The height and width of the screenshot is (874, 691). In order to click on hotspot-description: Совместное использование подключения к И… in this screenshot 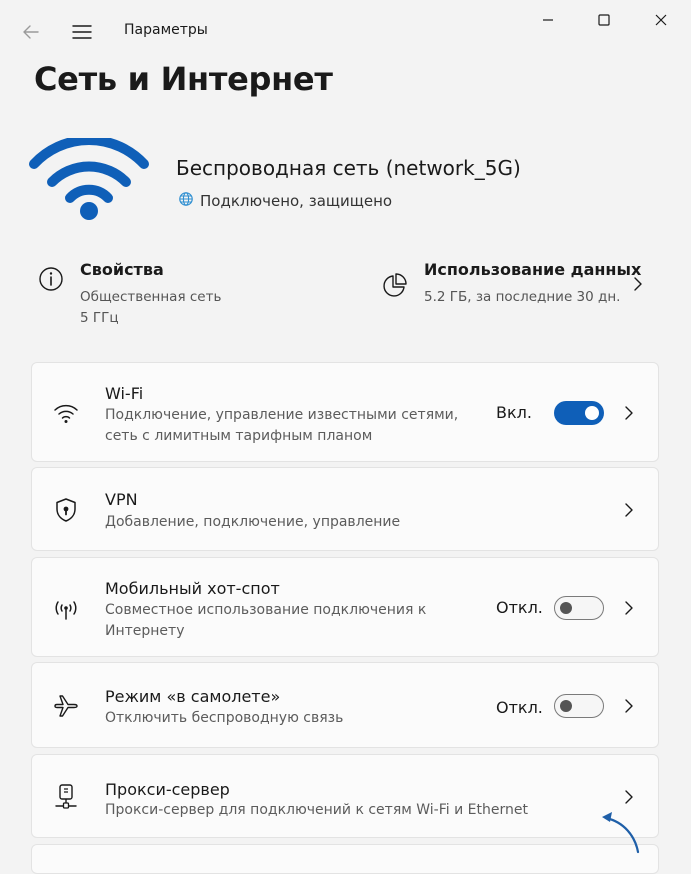, I will do `click(266, 620)`.